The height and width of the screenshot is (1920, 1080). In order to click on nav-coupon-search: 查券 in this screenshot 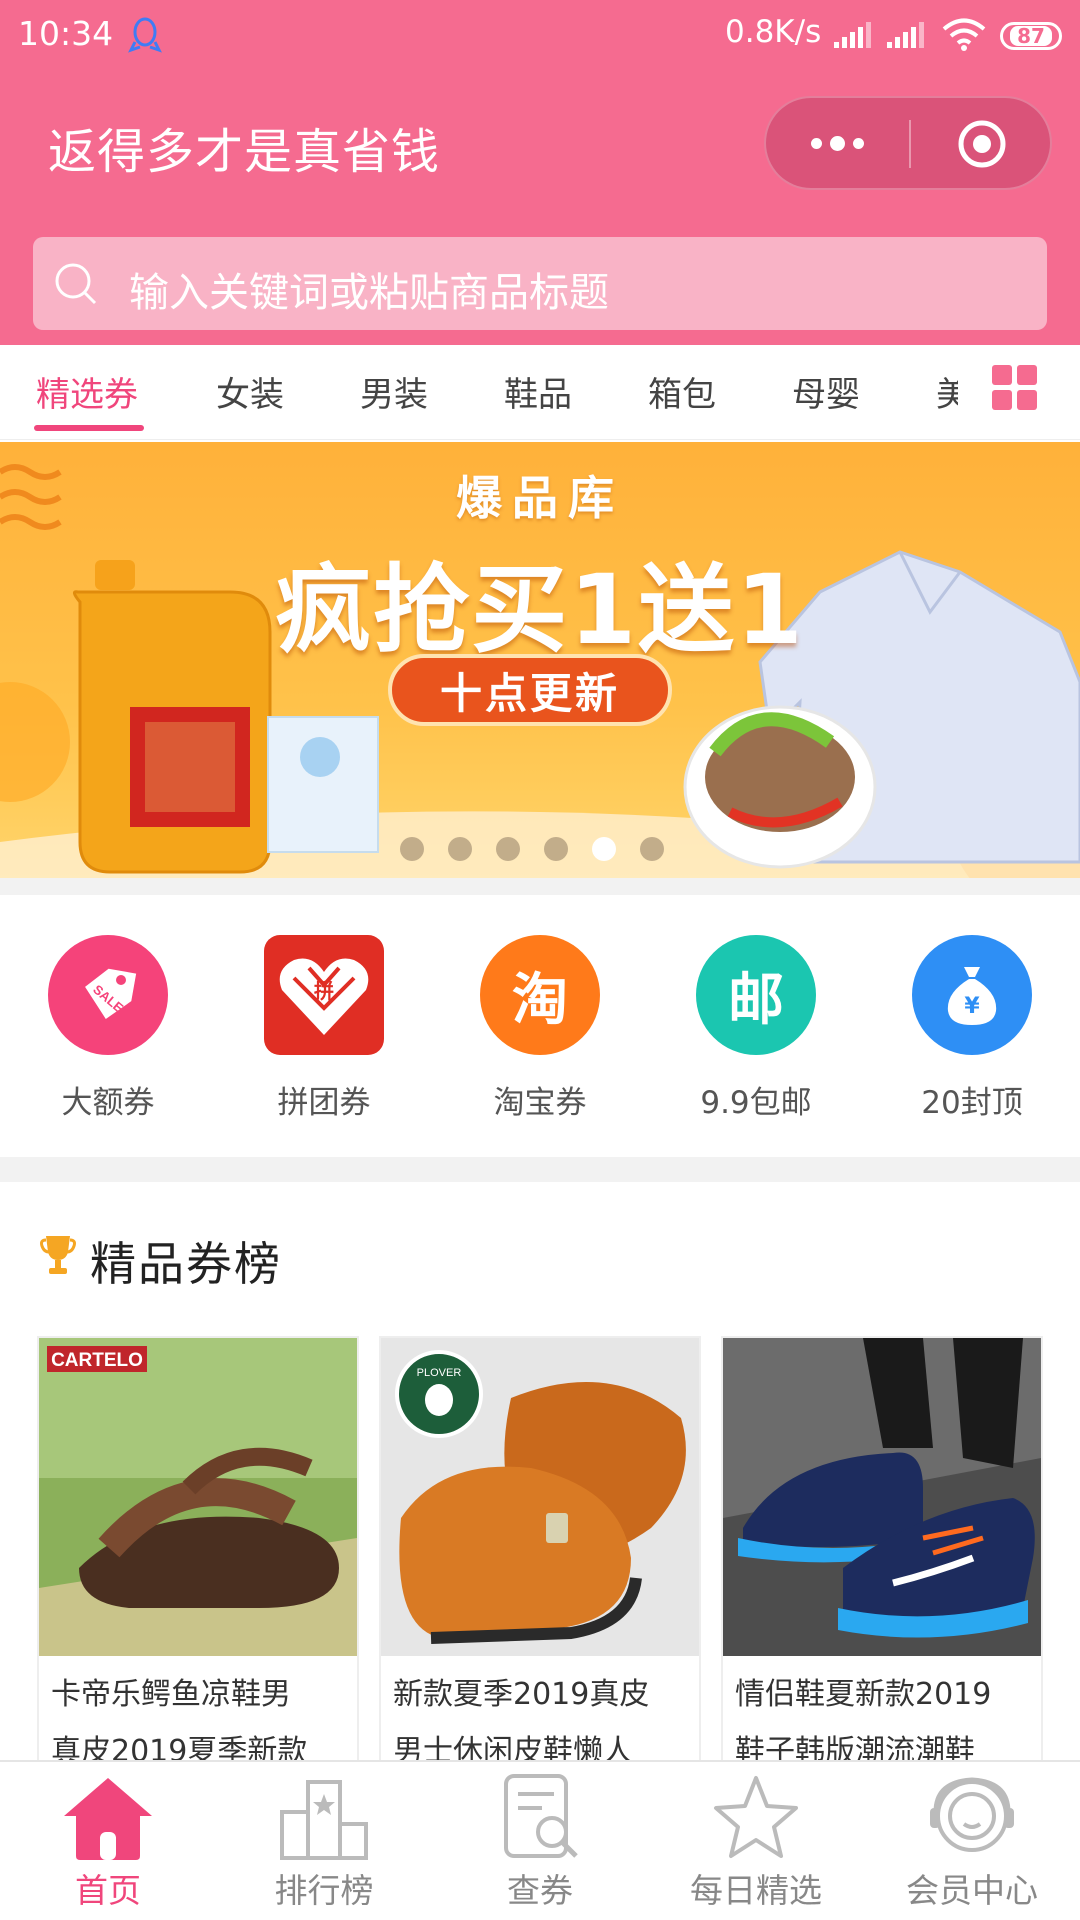, I will do `click(540, 1842)`.